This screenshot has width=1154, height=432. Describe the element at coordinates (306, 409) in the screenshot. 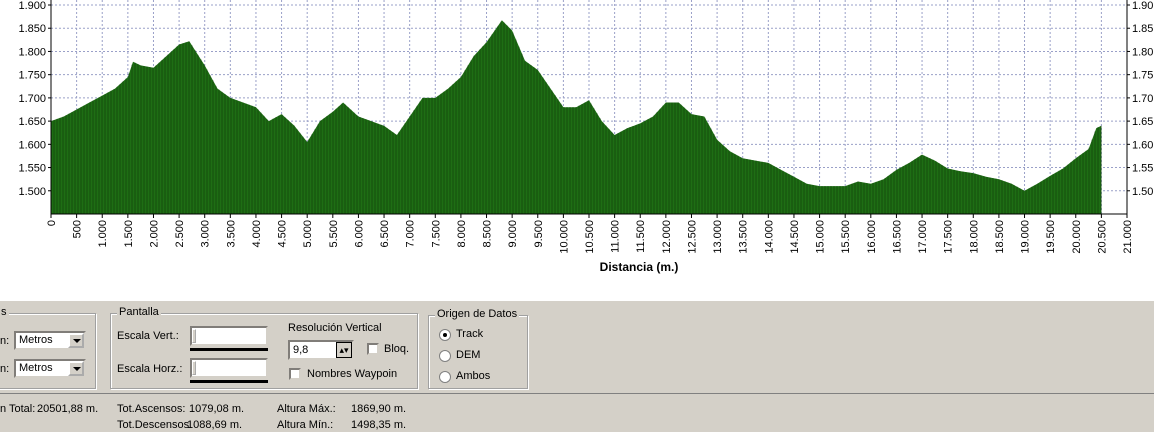

I see `altura-max-label: Altura Máx.:` at that location.